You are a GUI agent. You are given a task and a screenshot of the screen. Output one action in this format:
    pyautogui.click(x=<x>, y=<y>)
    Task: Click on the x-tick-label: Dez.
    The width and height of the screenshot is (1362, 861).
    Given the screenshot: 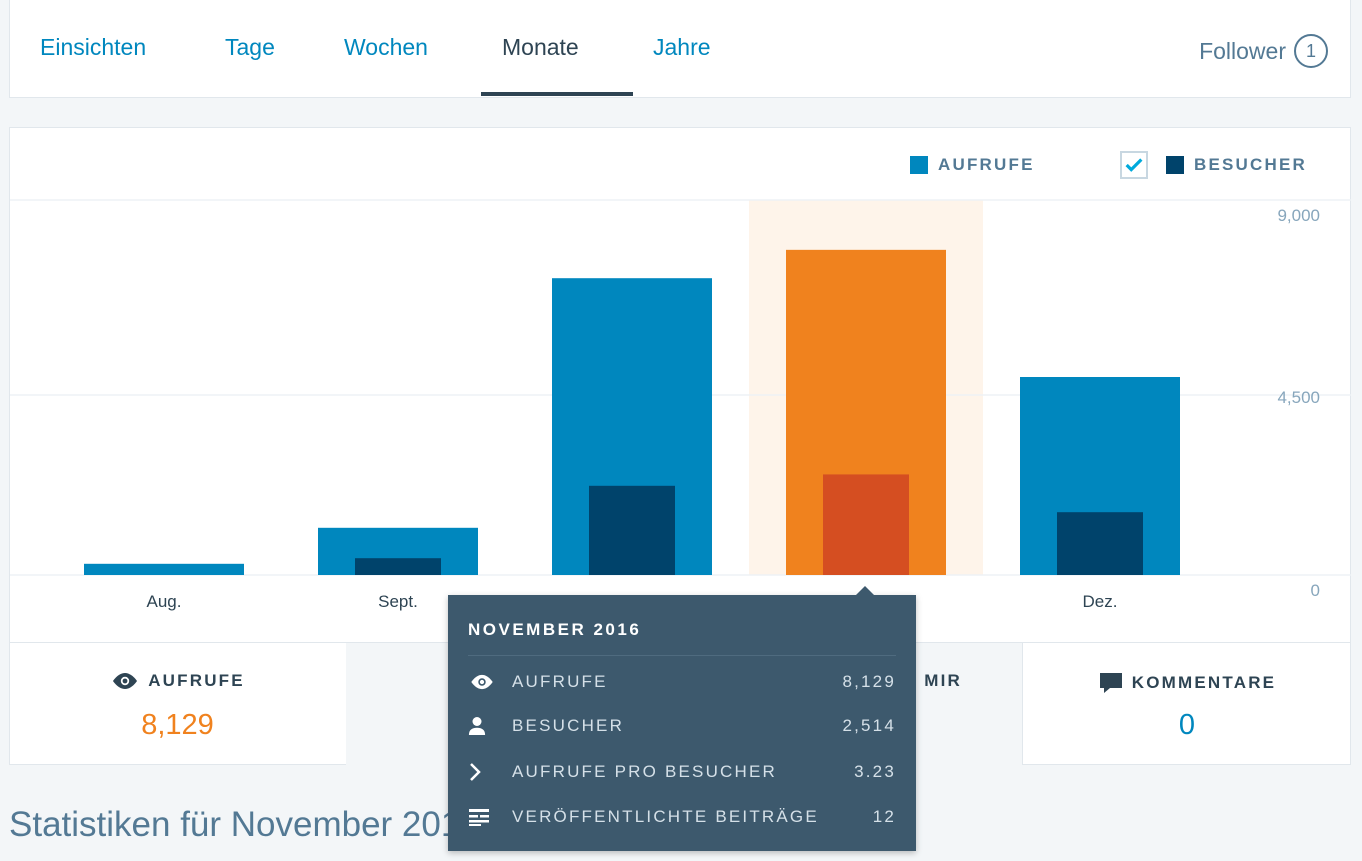 What is the action you would take?
    pyautogui.click(x=1100, y=601)
    